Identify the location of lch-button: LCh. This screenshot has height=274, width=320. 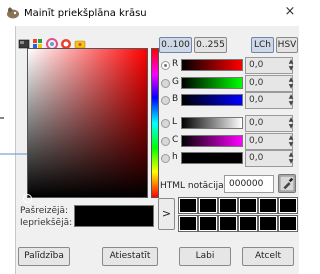
(262, 45).